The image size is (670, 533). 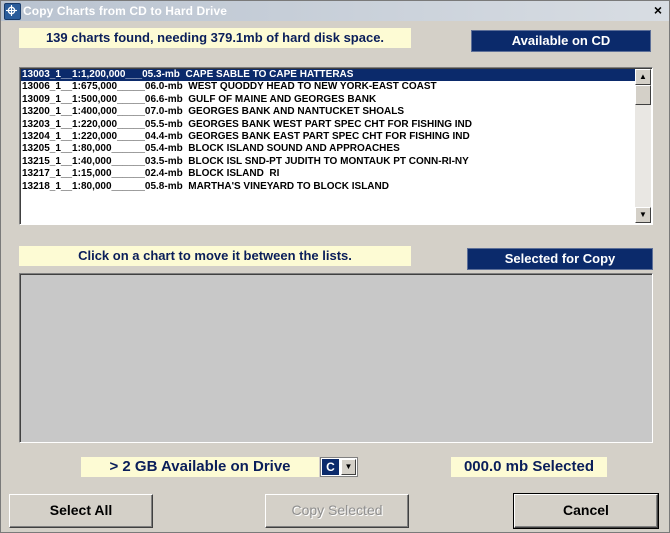 What do you see at coordinates (81, 511) in the screenshot?
I see `select-all-button: Select All` at bounding box center [81, 511].